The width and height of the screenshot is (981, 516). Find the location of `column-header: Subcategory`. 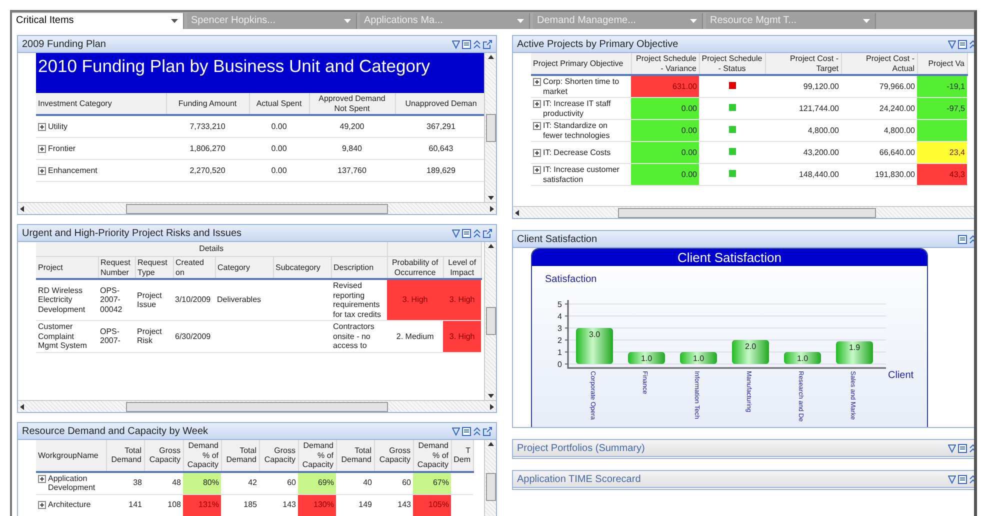

column-header: Subcategory is located at coordinates (302, 267).